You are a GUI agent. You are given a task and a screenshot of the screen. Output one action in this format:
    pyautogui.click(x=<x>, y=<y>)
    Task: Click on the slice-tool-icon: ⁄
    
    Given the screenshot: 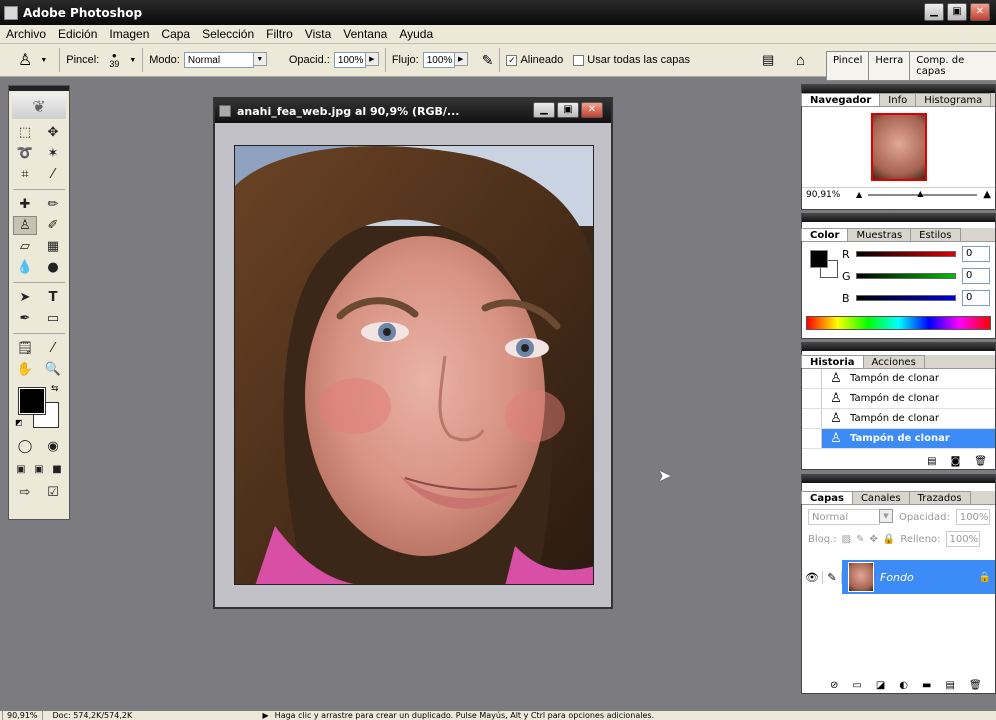 What is the action you would take?
    pyautogui.click(x=53, y=174)
    